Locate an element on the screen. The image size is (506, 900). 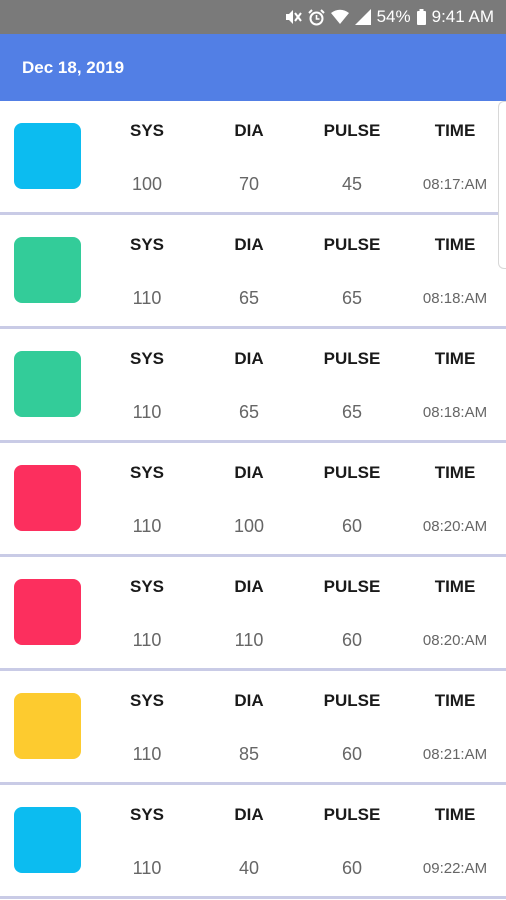
dia-value: 40 is located at coordinates (249, 868).